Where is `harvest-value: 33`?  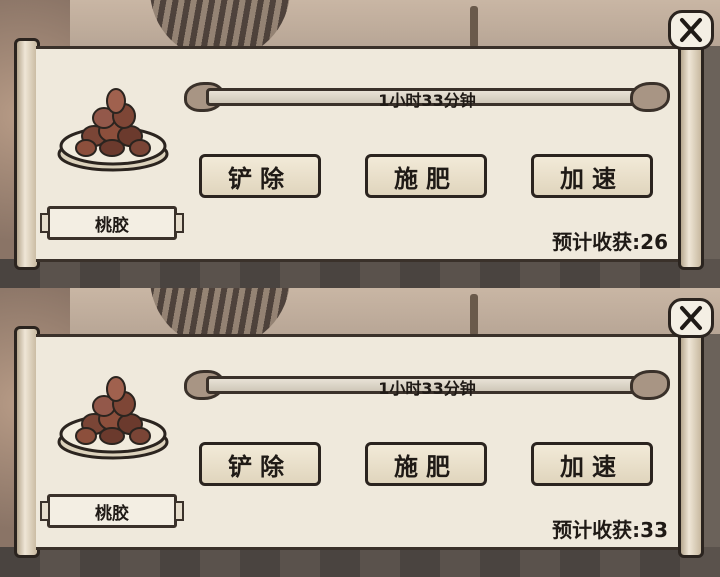
harvest-value: 33 is located at coordinates (654, 530).